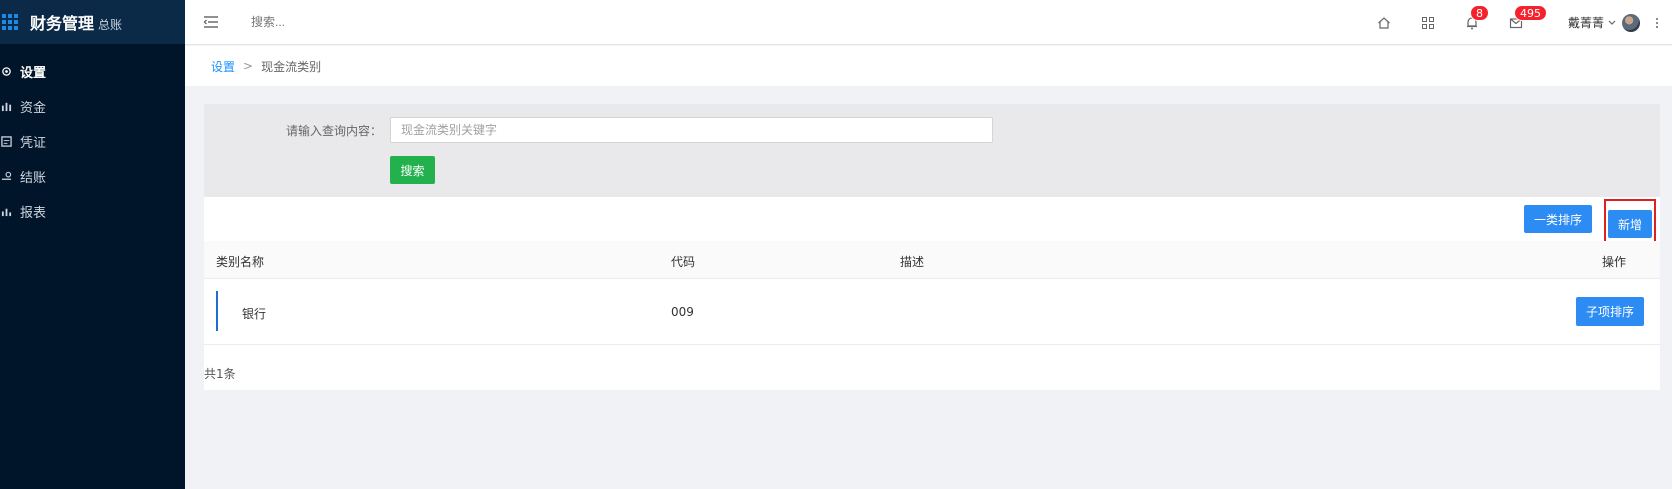 The image size is (1672, 489). What do you see at coordinates (211, 22) in the screenshot?
I see `menu-toggle-icon` at bounding box center [211, 22].